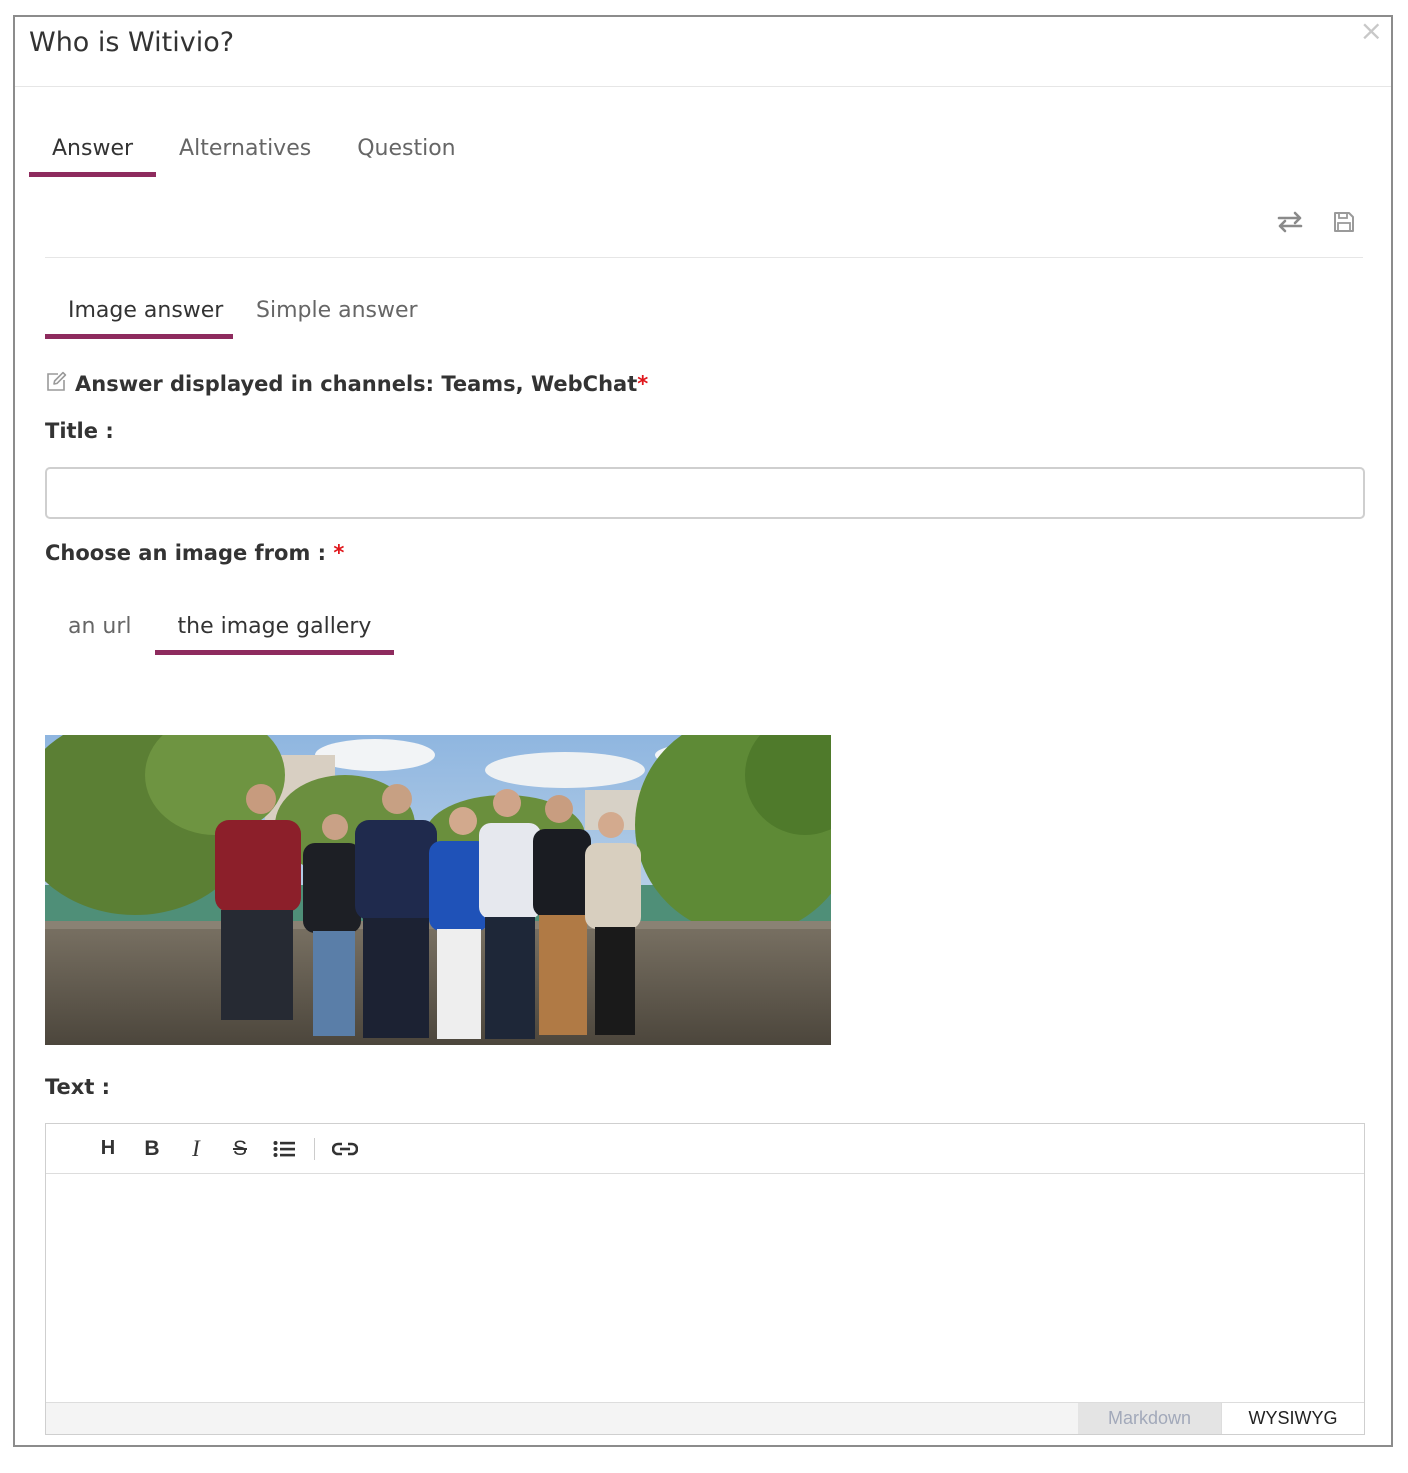  Describe the element at coordinates (240, 1149) in the screenshot. I see `strikethrough-icon: S` at that location.